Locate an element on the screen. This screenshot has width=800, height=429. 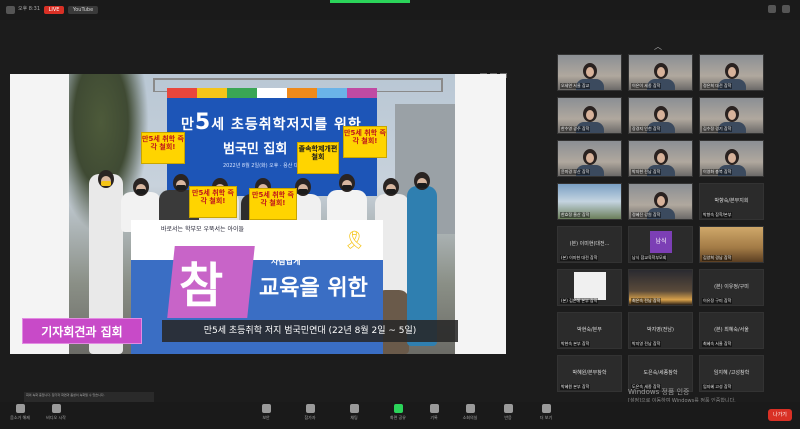
video-icon is located at coordinates (56, 408).